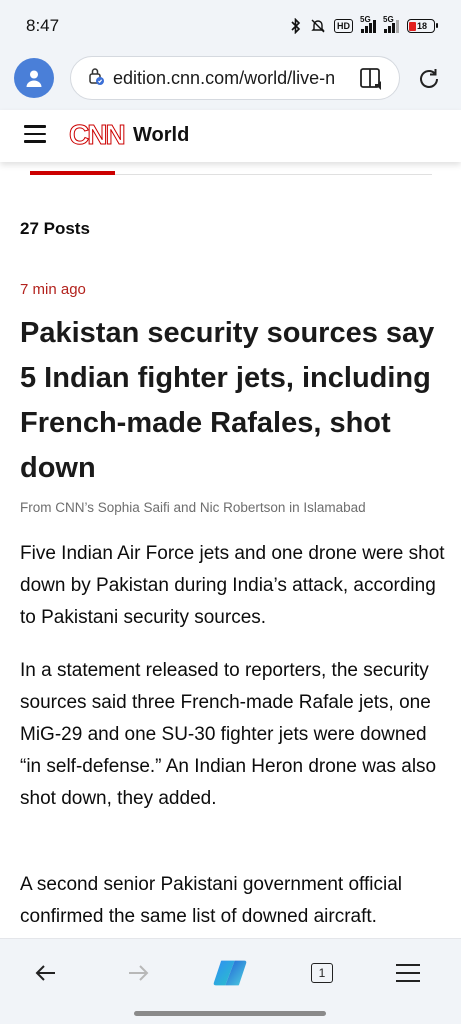  Describe the element at coordinates (46, 973) in the screenshot. I see `back-icon` at that location.